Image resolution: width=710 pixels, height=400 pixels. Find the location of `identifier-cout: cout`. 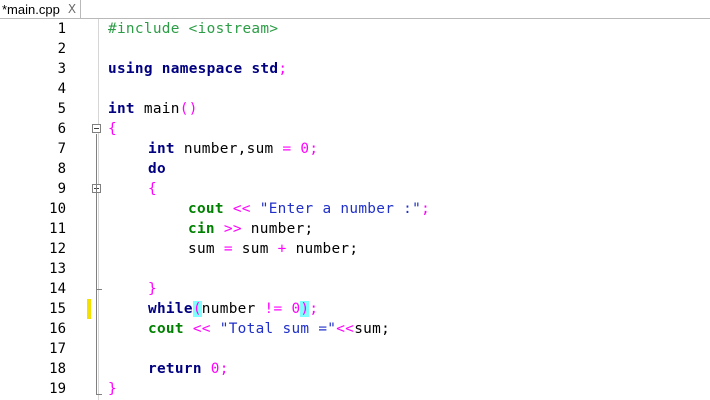

identifier-cout: cout is located at coordinates (166, 329).